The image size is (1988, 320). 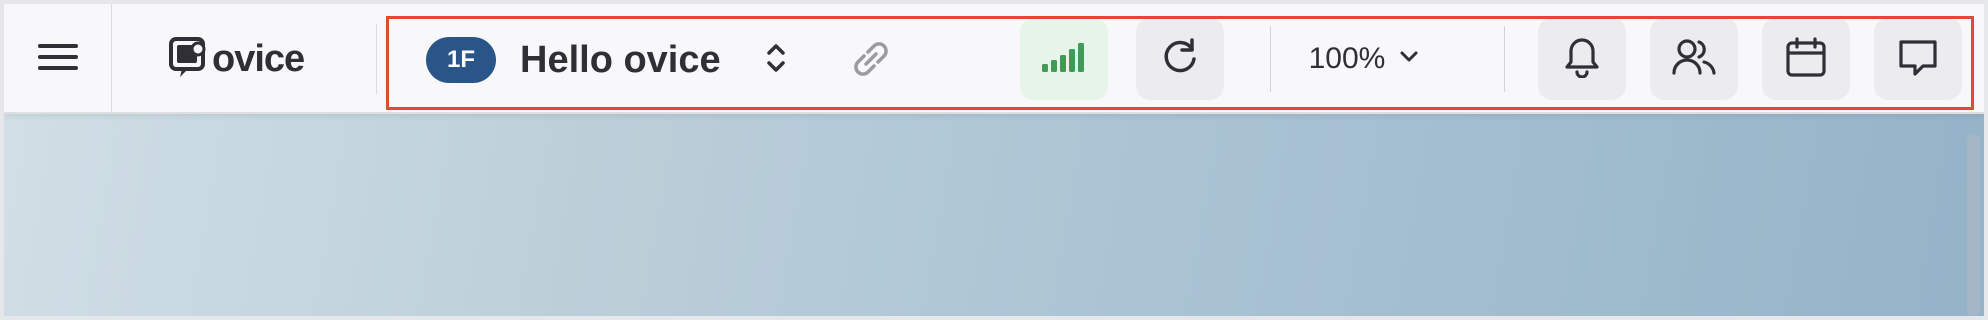 I want to click on scrollbar-thumb, so click(x=1973, y=225).